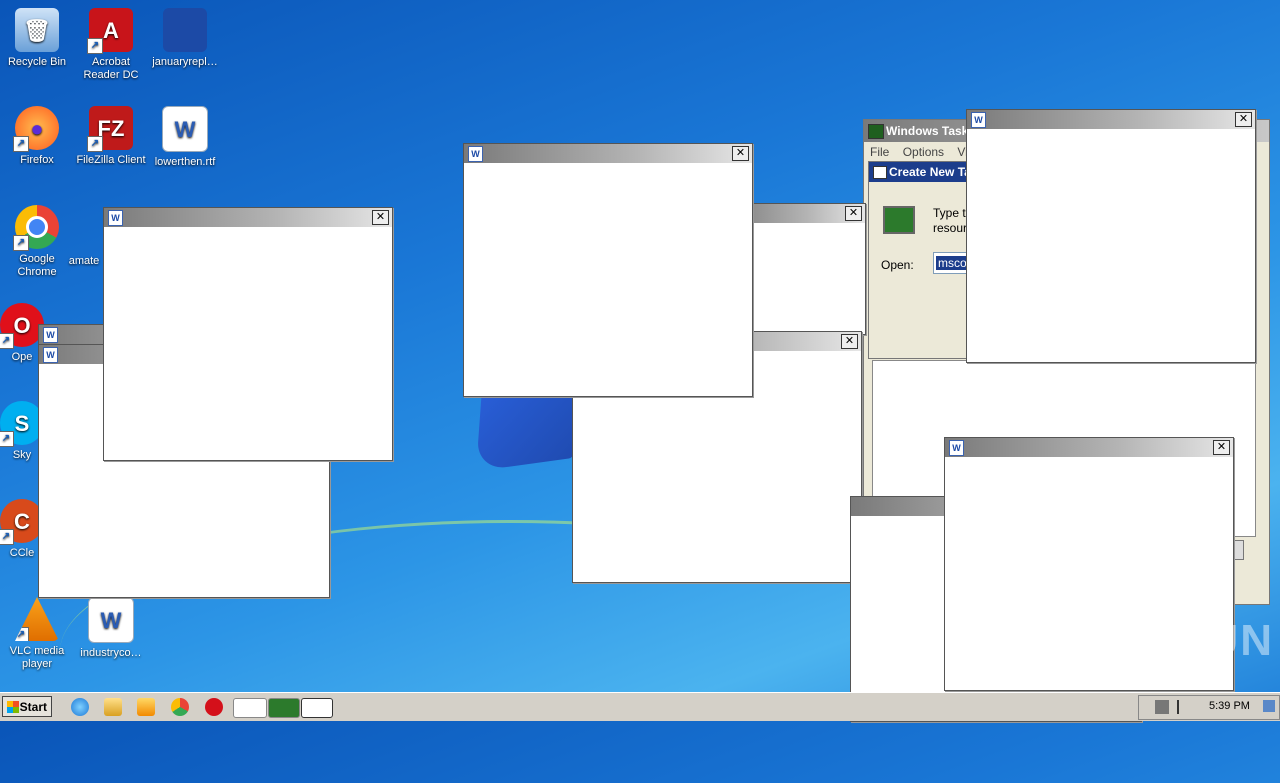 This screenshot has width=1280, height=783. I want to click on menu-options: Options, so click(923, 152).